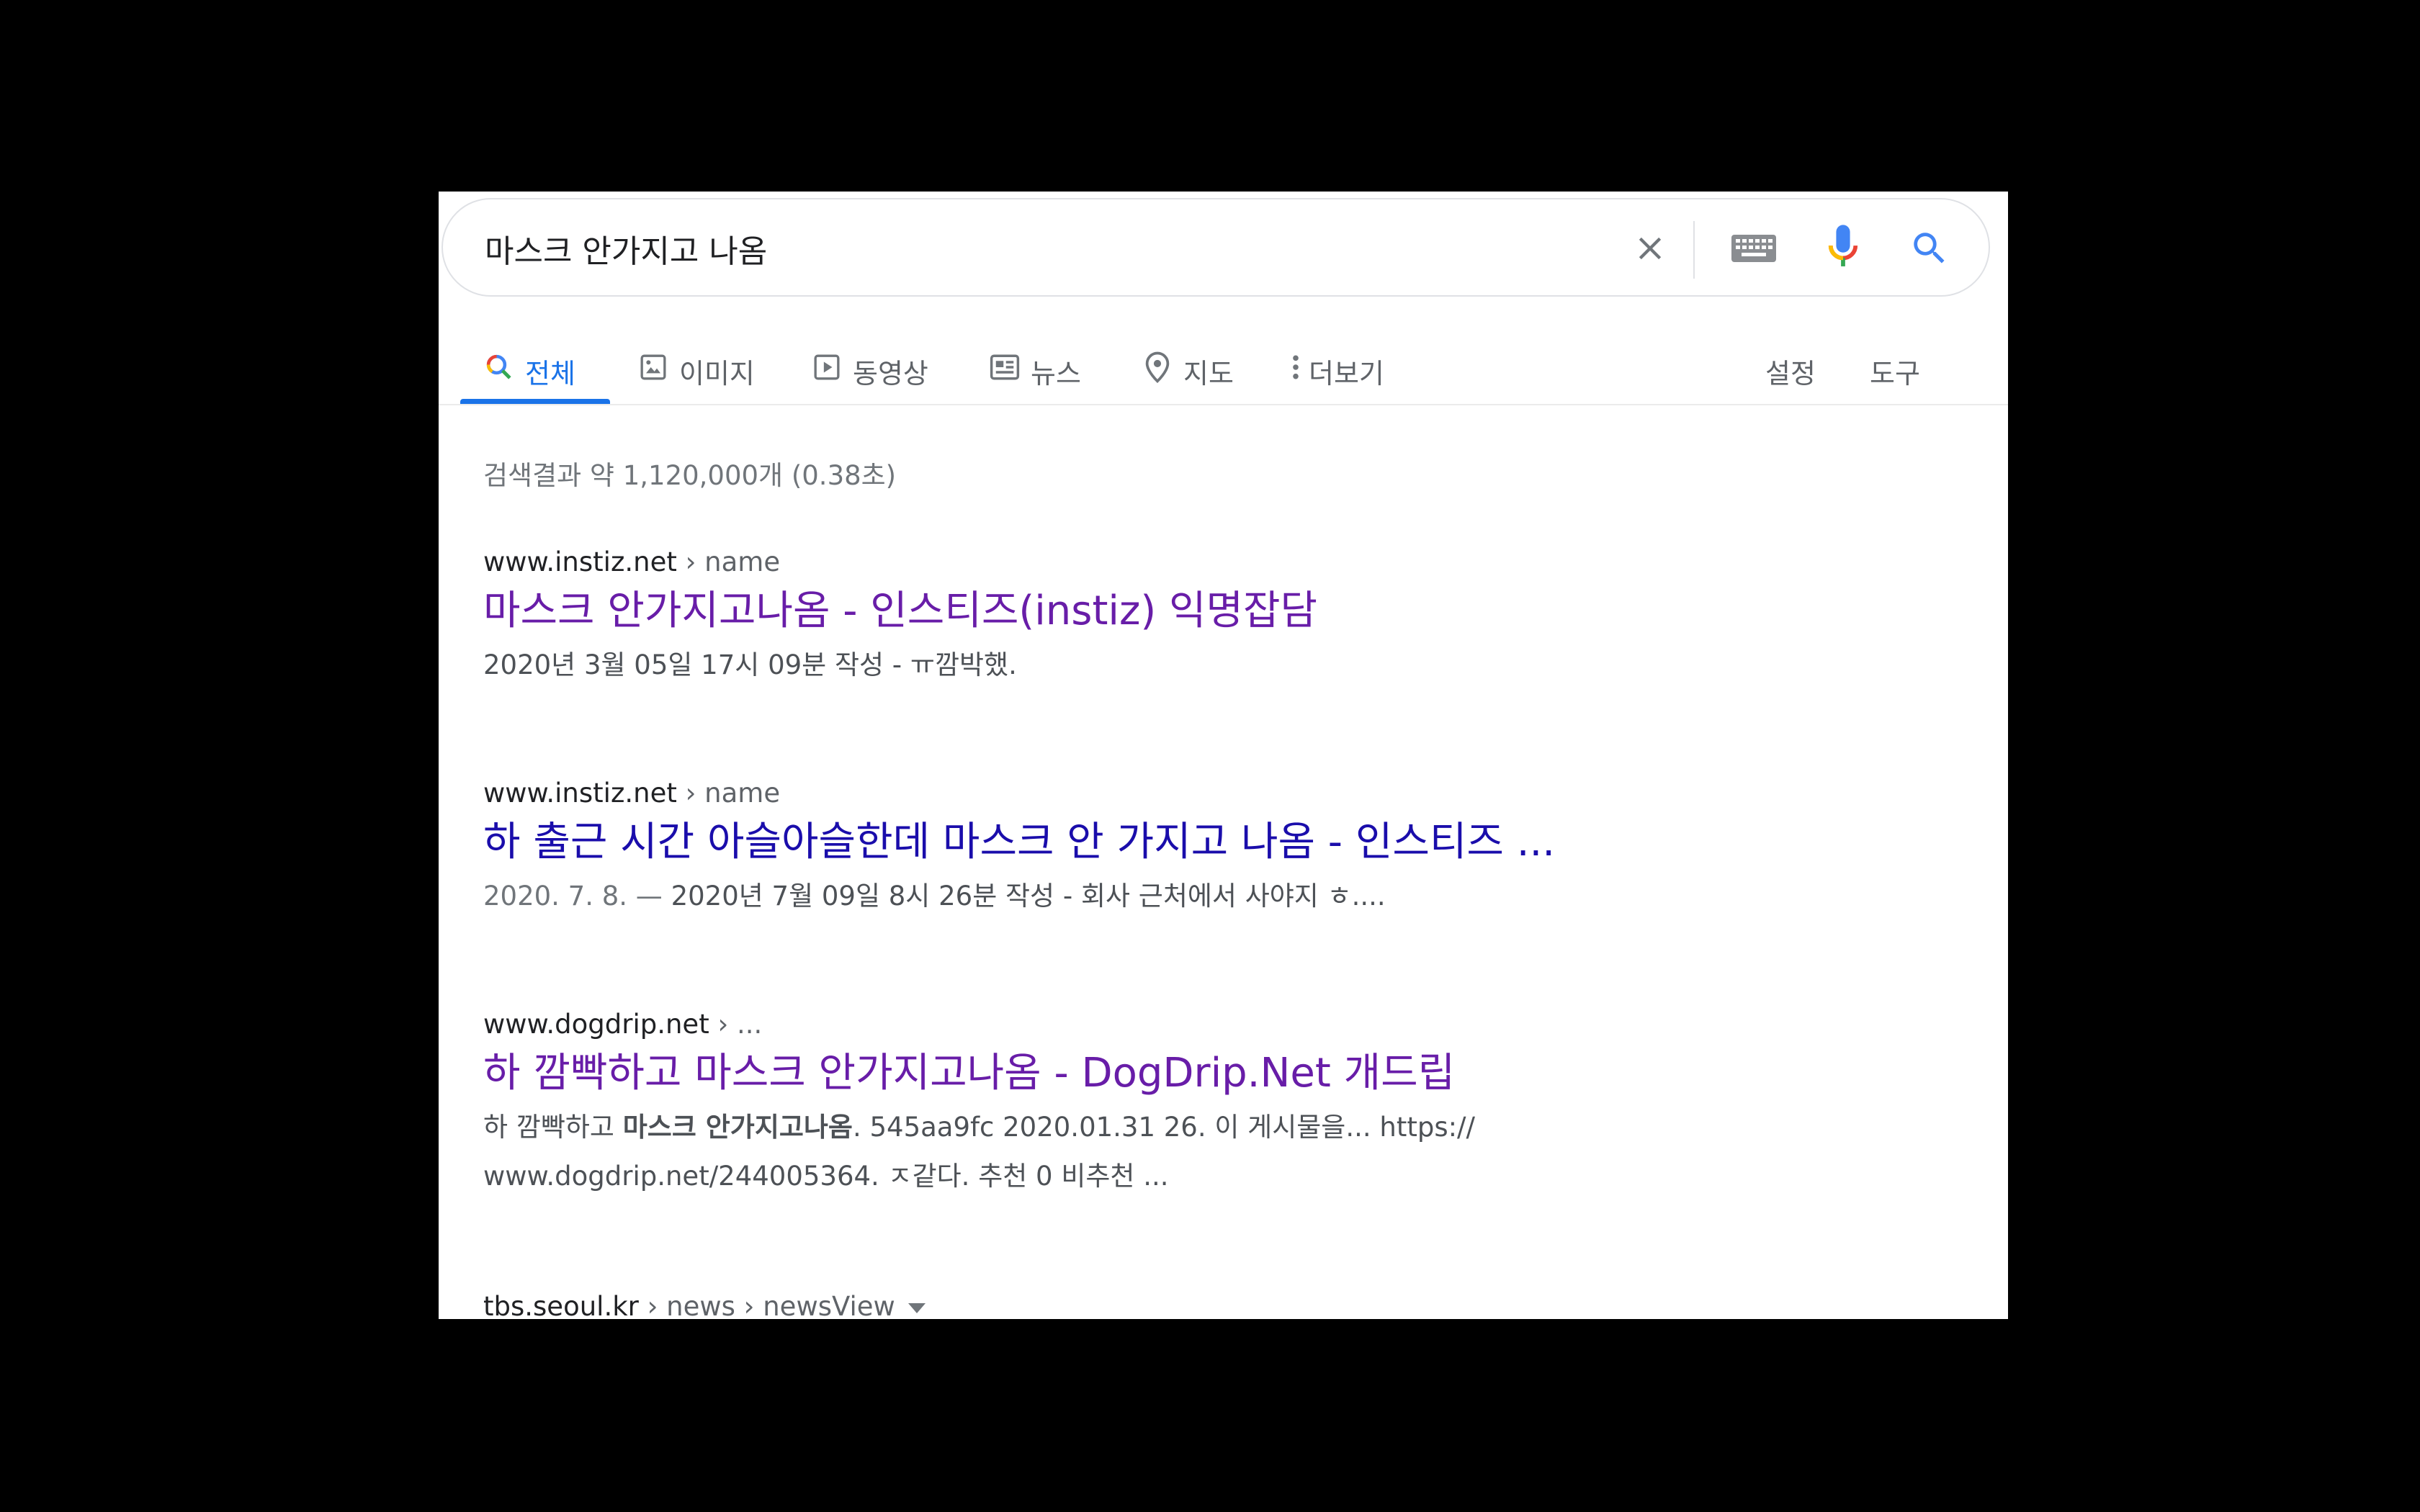 This screenshot has height=1512, width=2420. Describe the element at coordinates (827, 367) in the screenshot. I see `video-icon` at that location.